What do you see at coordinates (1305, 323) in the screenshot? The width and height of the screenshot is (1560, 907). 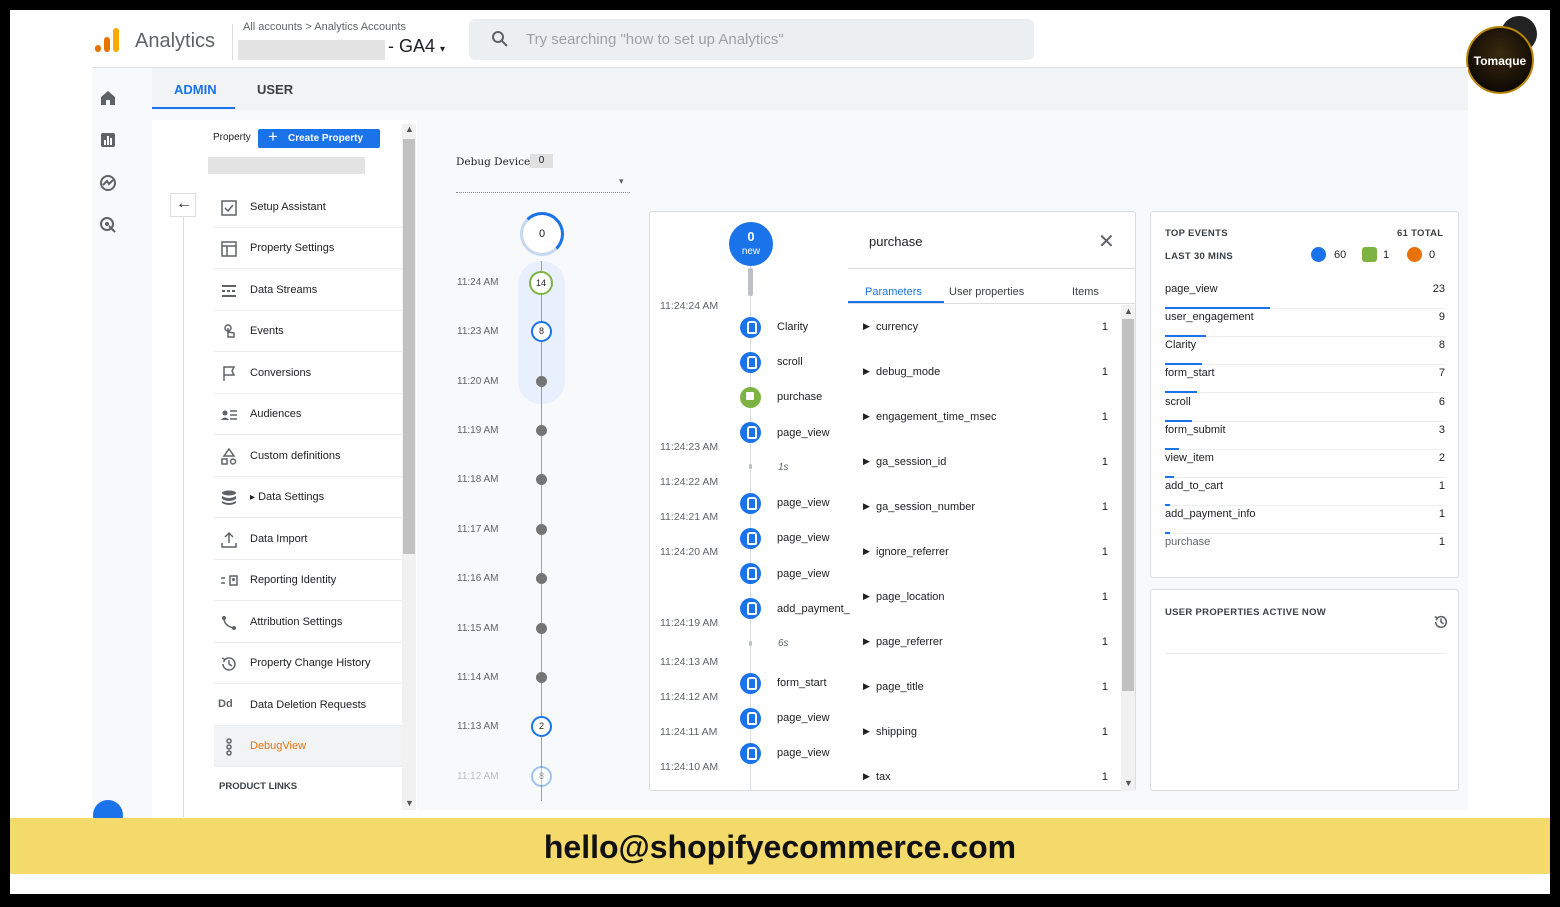 I see `top-event-row: user_engagement 9` at bounding box center [1305, 323].